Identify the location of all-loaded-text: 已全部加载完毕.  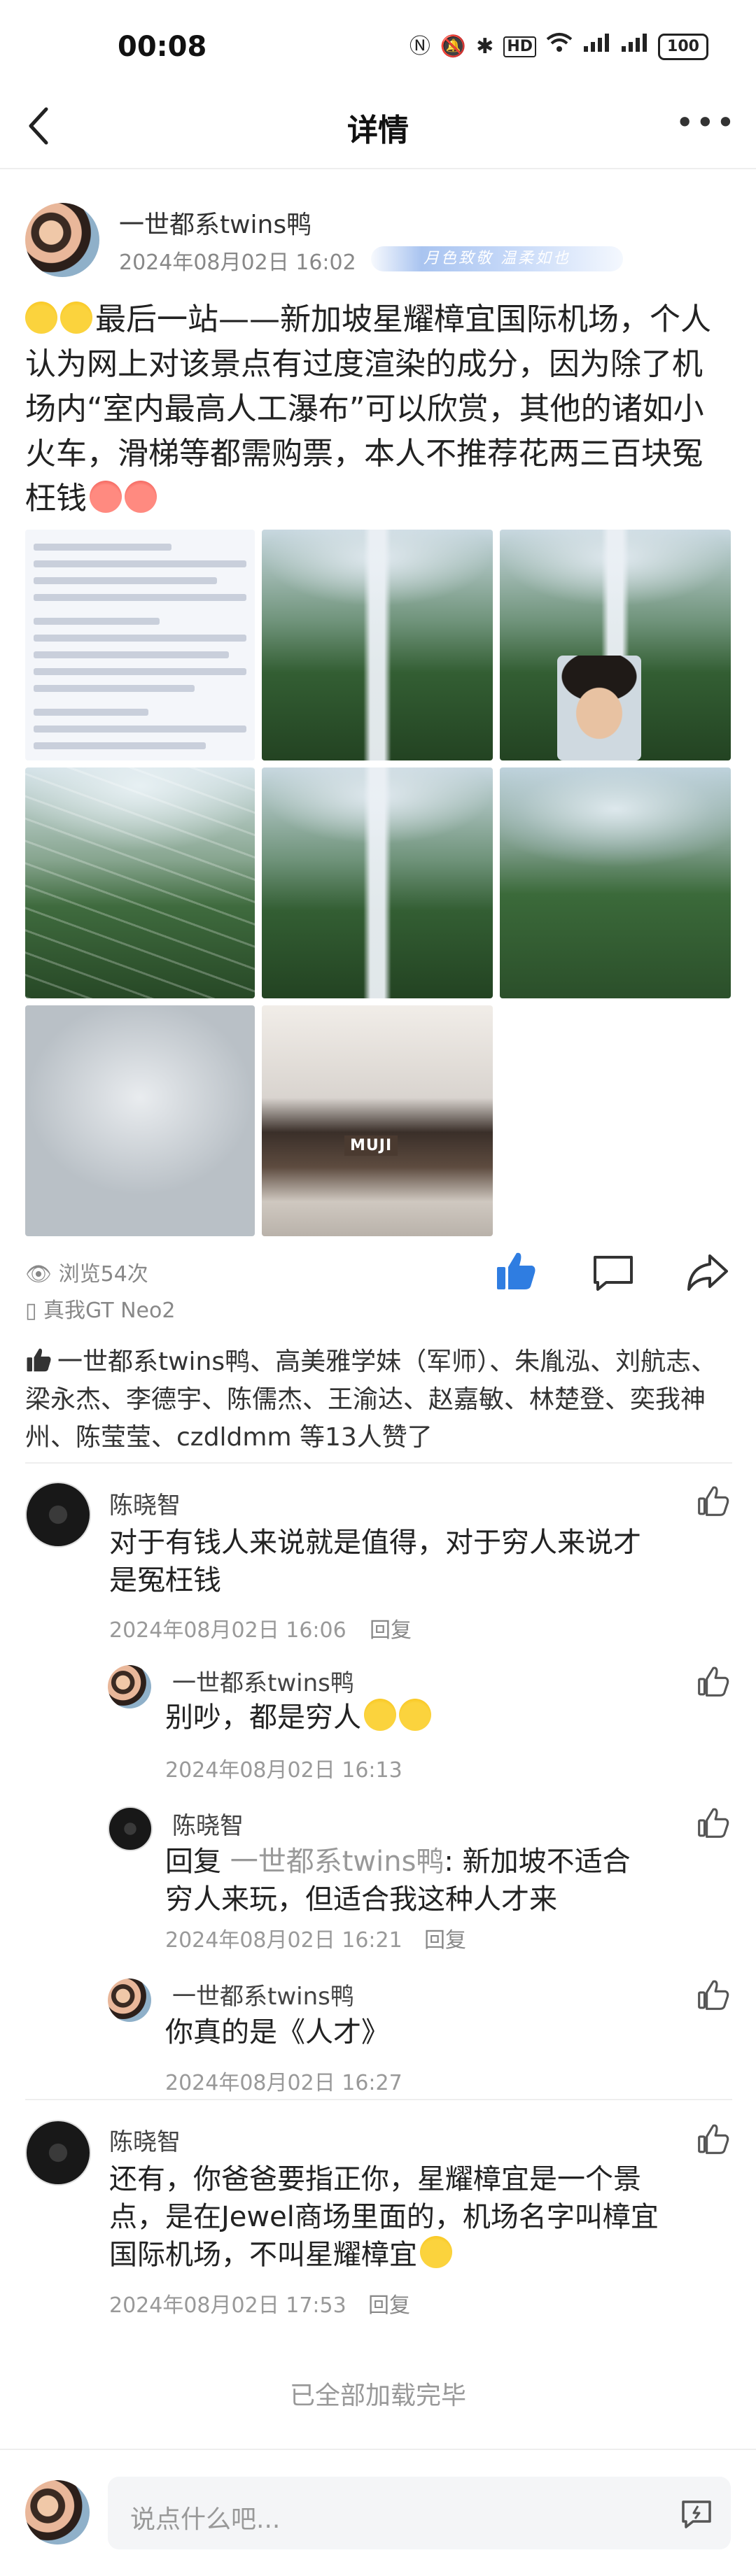
(377, 2396).